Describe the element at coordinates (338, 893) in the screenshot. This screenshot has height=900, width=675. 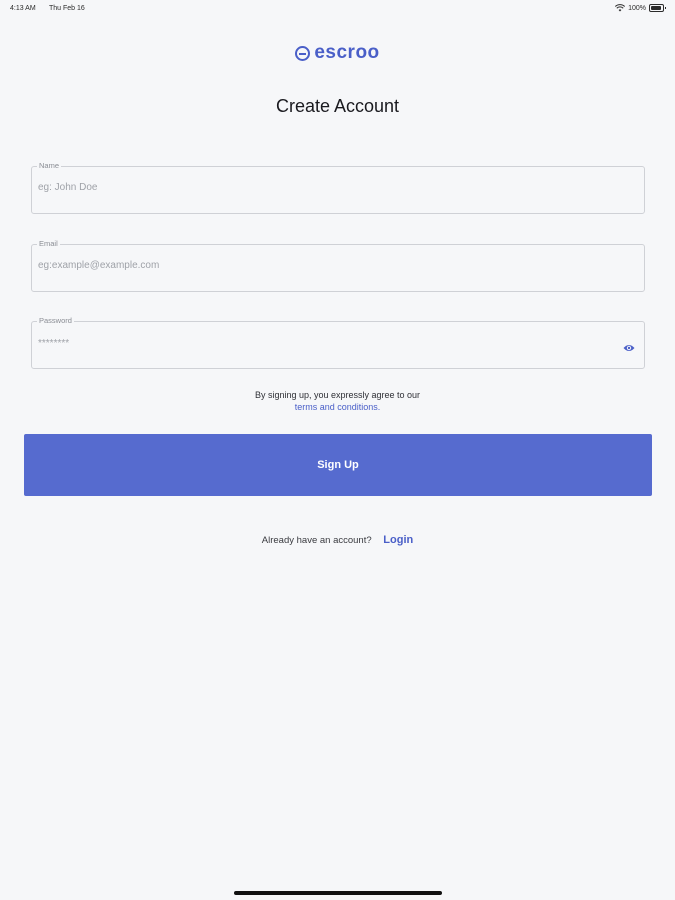
I see `home-indicator` at that location.